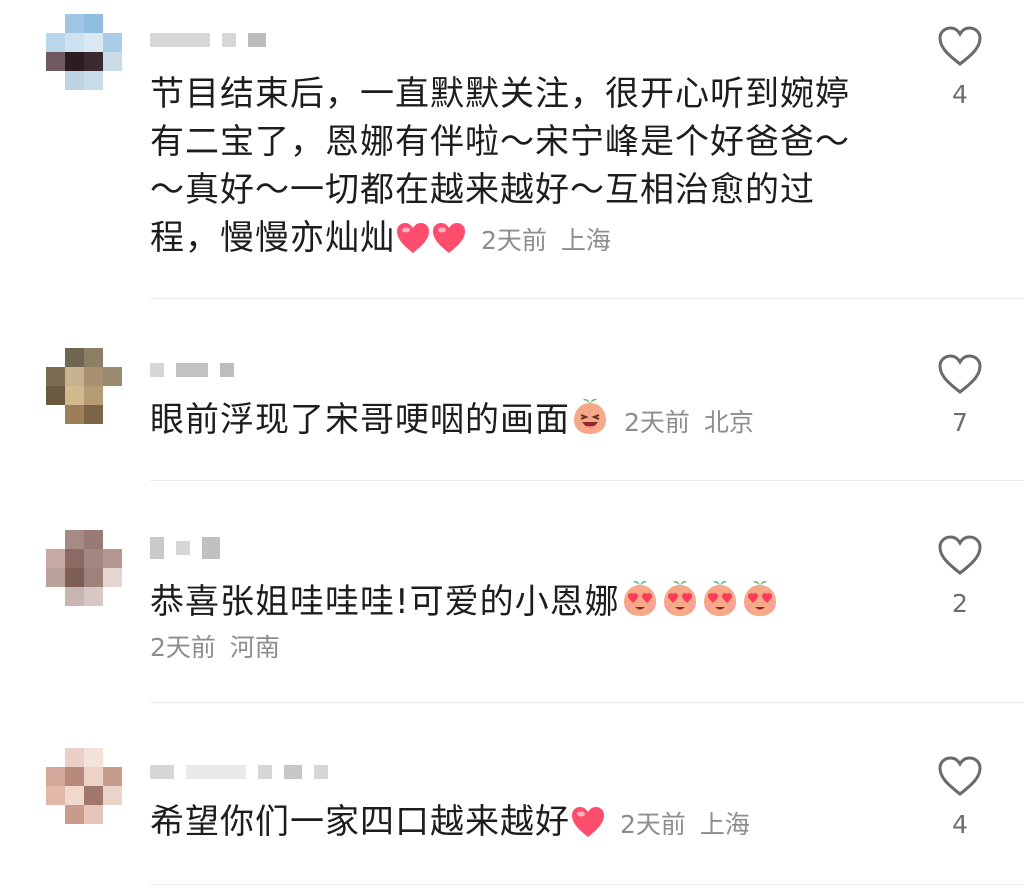  I want to click on comment-meta: 2天前 河南, so click(215, 646).